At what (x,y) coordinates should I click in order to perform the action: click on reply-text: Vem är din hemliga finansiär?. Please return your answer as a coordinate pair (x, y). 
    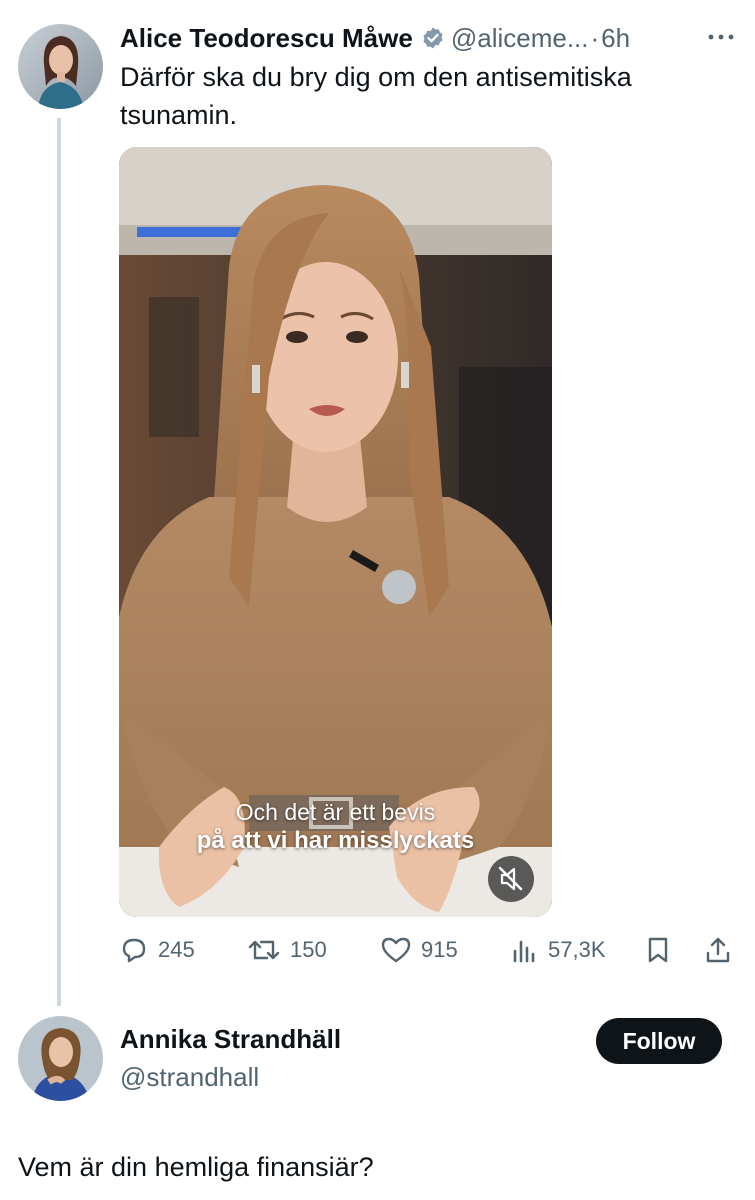
    Looking at the image, I should click on (196, 1167).